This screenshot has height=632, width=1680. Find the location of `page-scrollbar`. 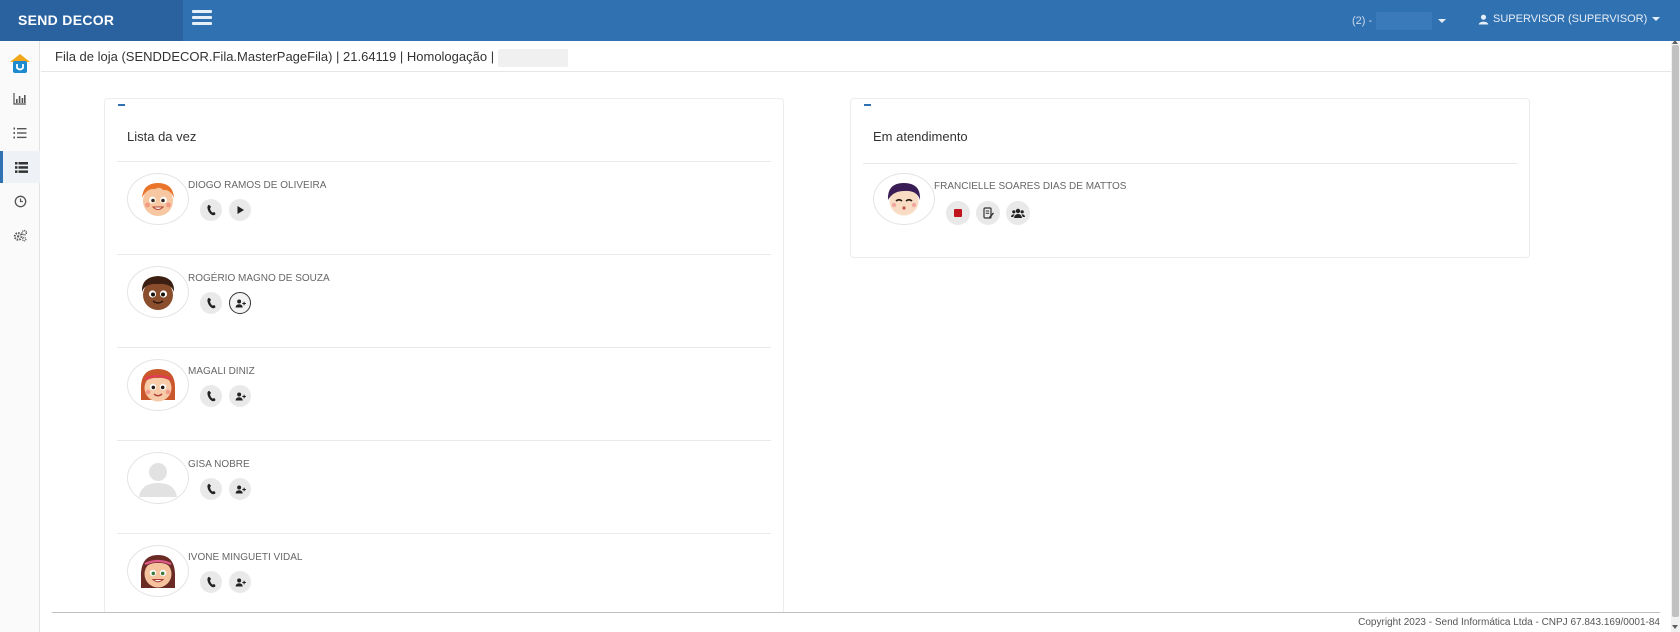

page-scrollbar is located at coordinates (1675, 336).